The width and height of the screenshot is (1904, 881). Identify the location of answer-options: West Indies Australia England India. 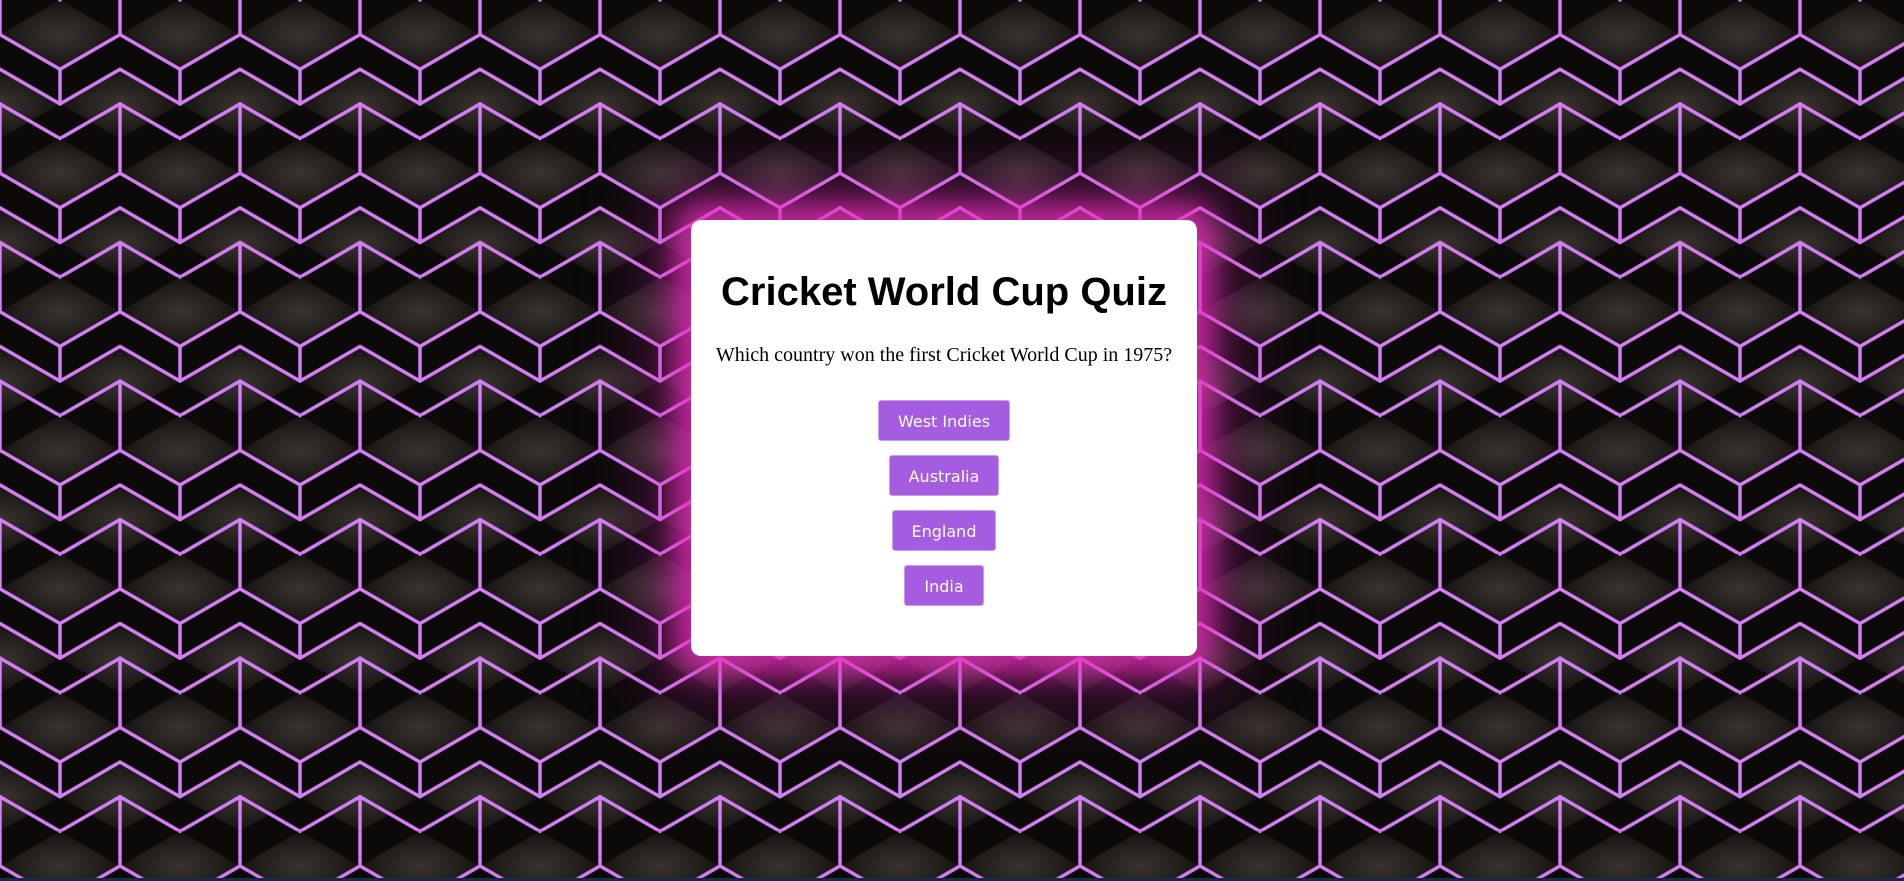
(944, 503).